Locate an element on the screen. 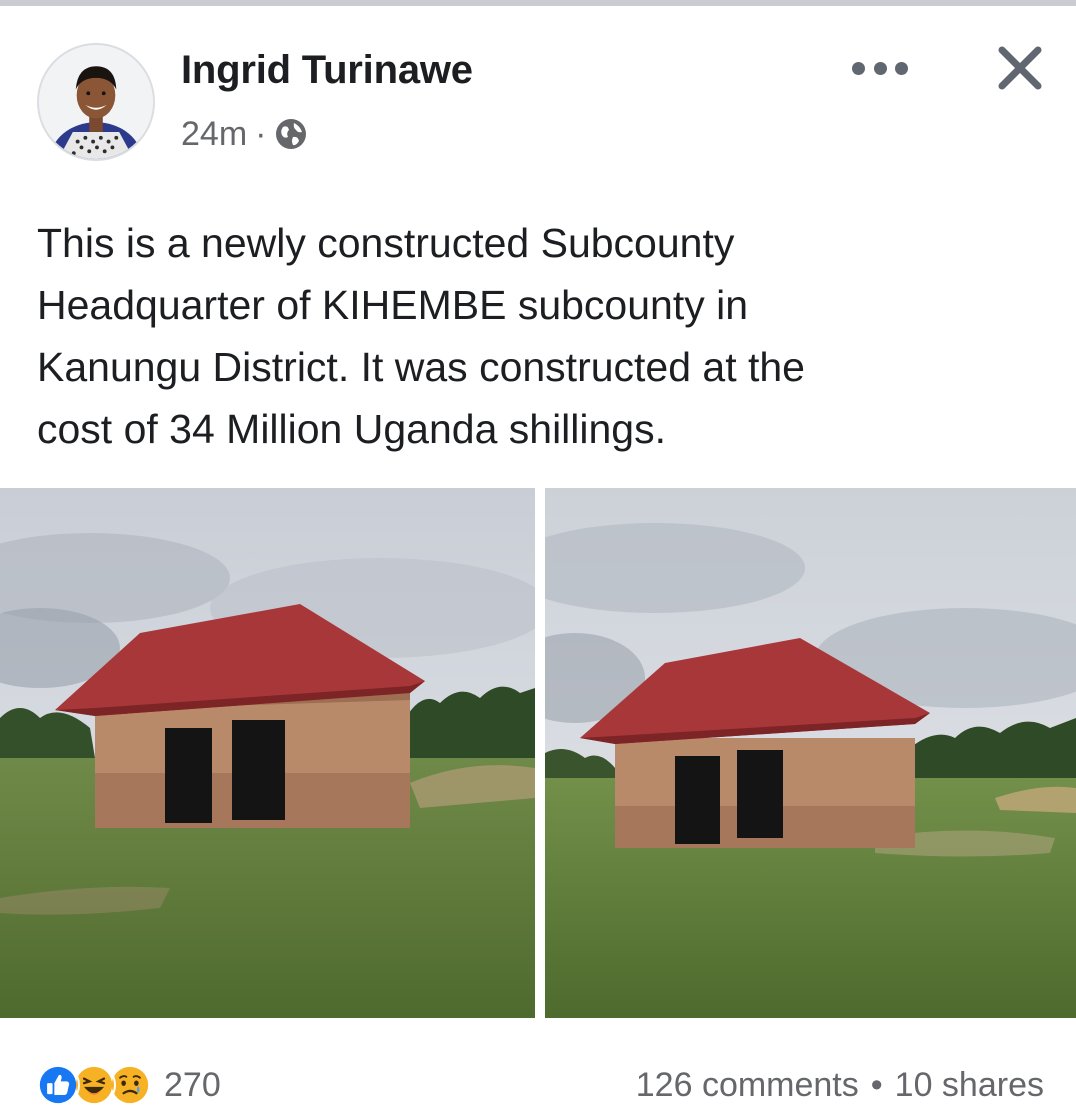 The height and width of the screenshot is (1115, 1076). engagement-stats: 126 comments • 10 shares is located at coordinates (840, 1085).